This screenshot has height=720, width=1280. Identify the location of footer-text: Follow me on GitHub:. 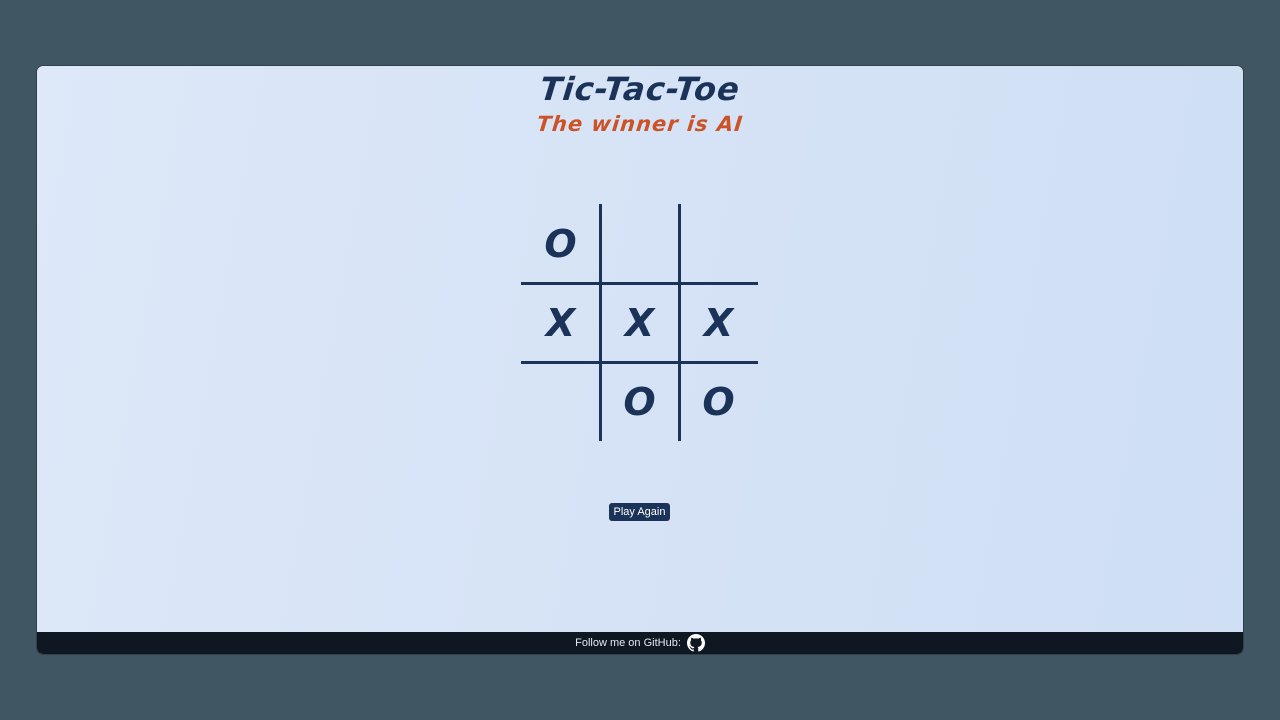
(628, 643).